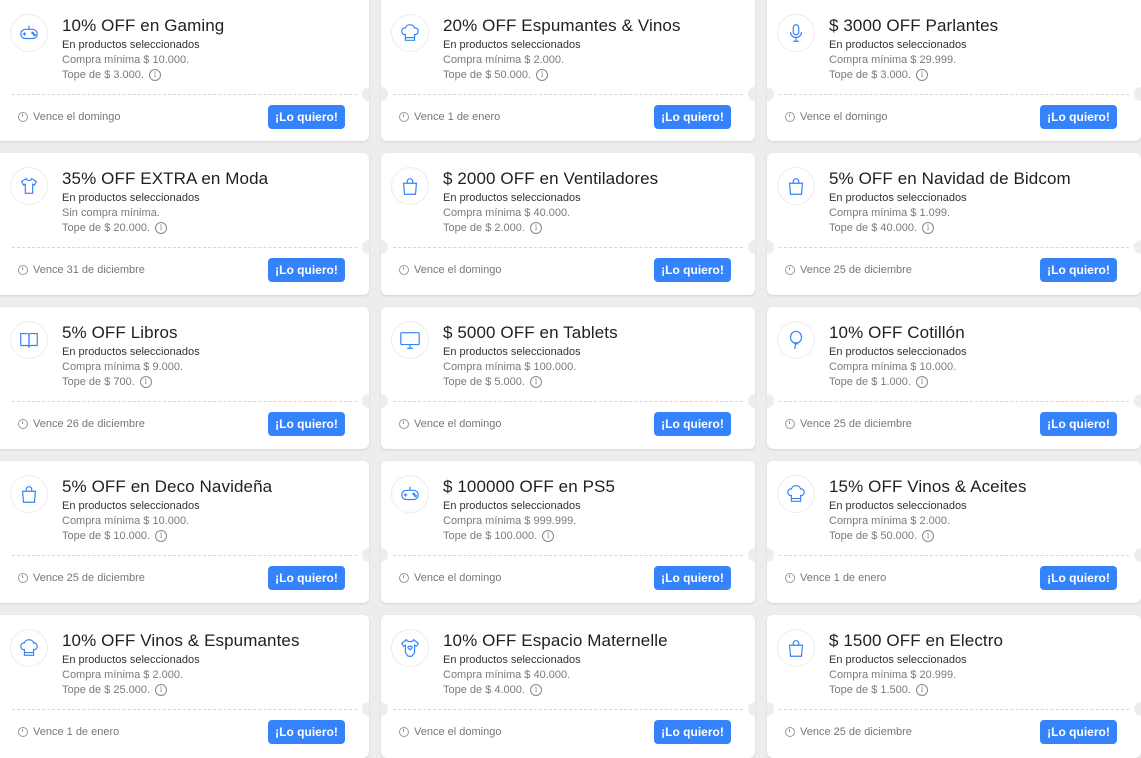 This screenshot has height=758, width=1141. Describe the element at coordinates (507, 675) in the screenshot. I see `coupon-minimum: Compra mínima $ 40.000.` at that location.